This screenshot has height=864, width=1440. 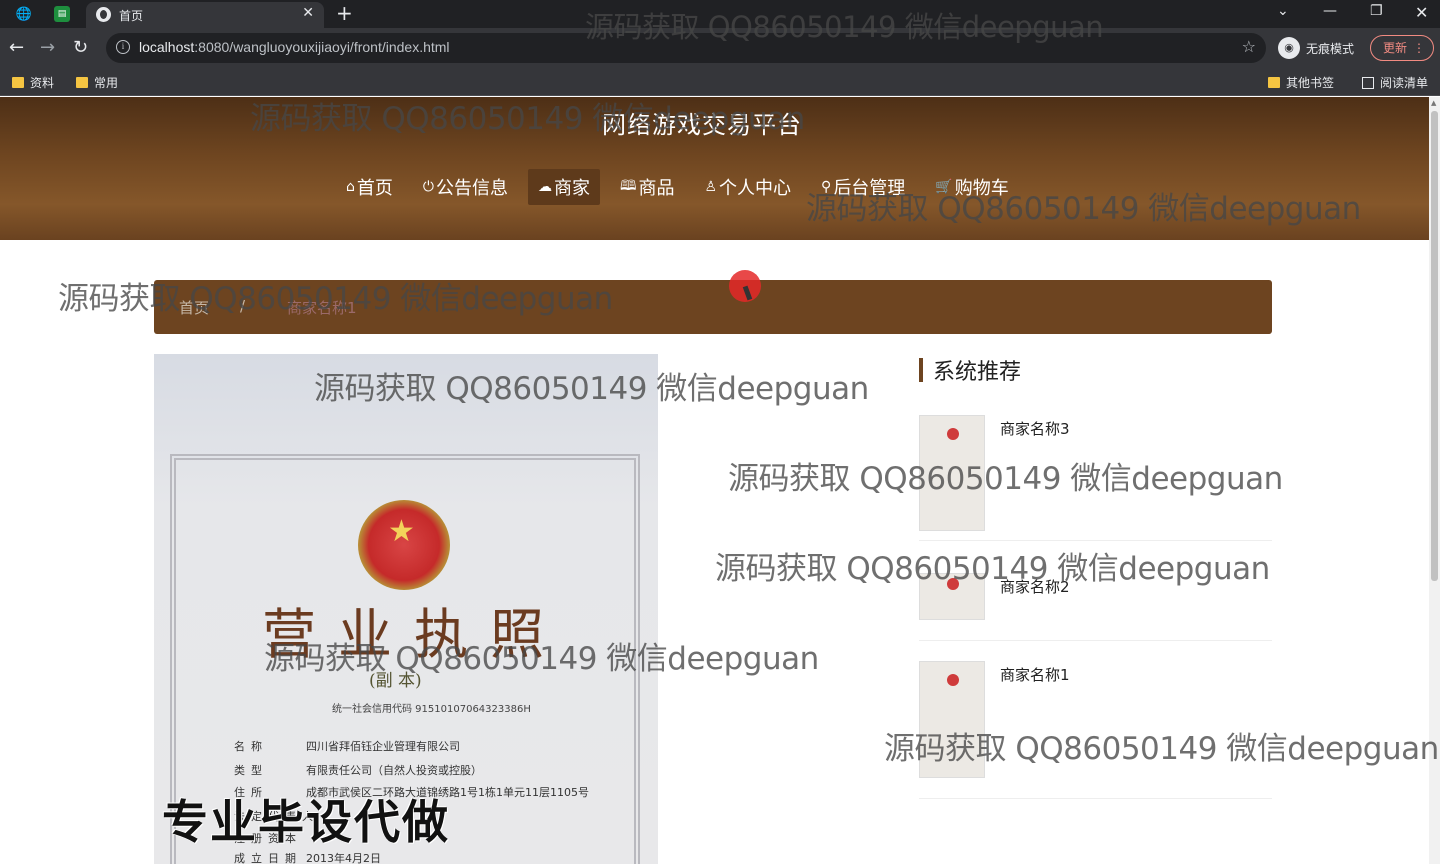 I want to click on scroll-up-icon: ▲, so click(x=1433, y=103).